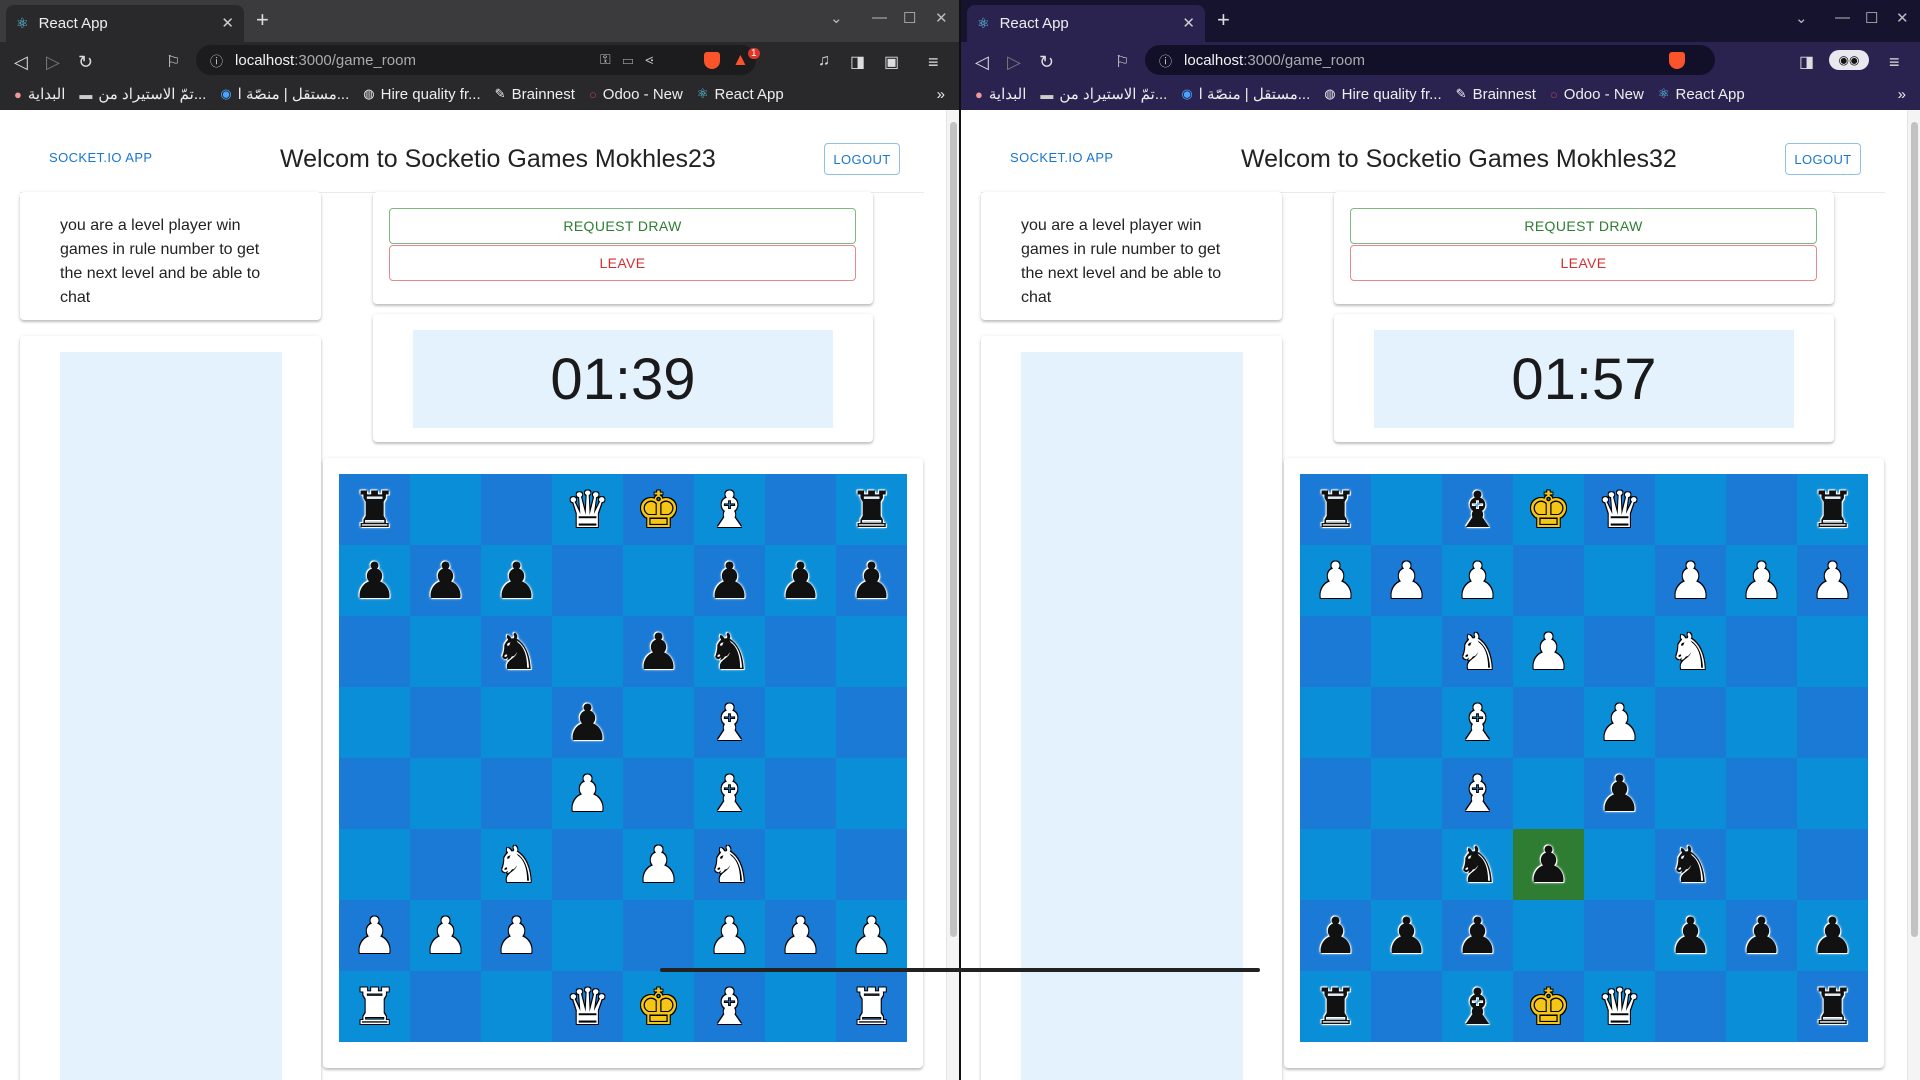 The width and height of the screenshot is (1920, 1080). I want to click on info-icon: ⓘ, so click(1165, 60).